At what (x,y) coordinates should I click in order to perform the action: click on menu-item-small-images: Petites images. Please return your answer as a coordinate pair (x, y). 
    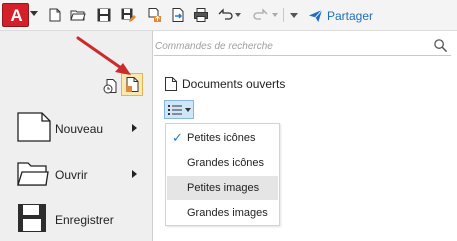
    Looking at the image, I should click on (222, 188).